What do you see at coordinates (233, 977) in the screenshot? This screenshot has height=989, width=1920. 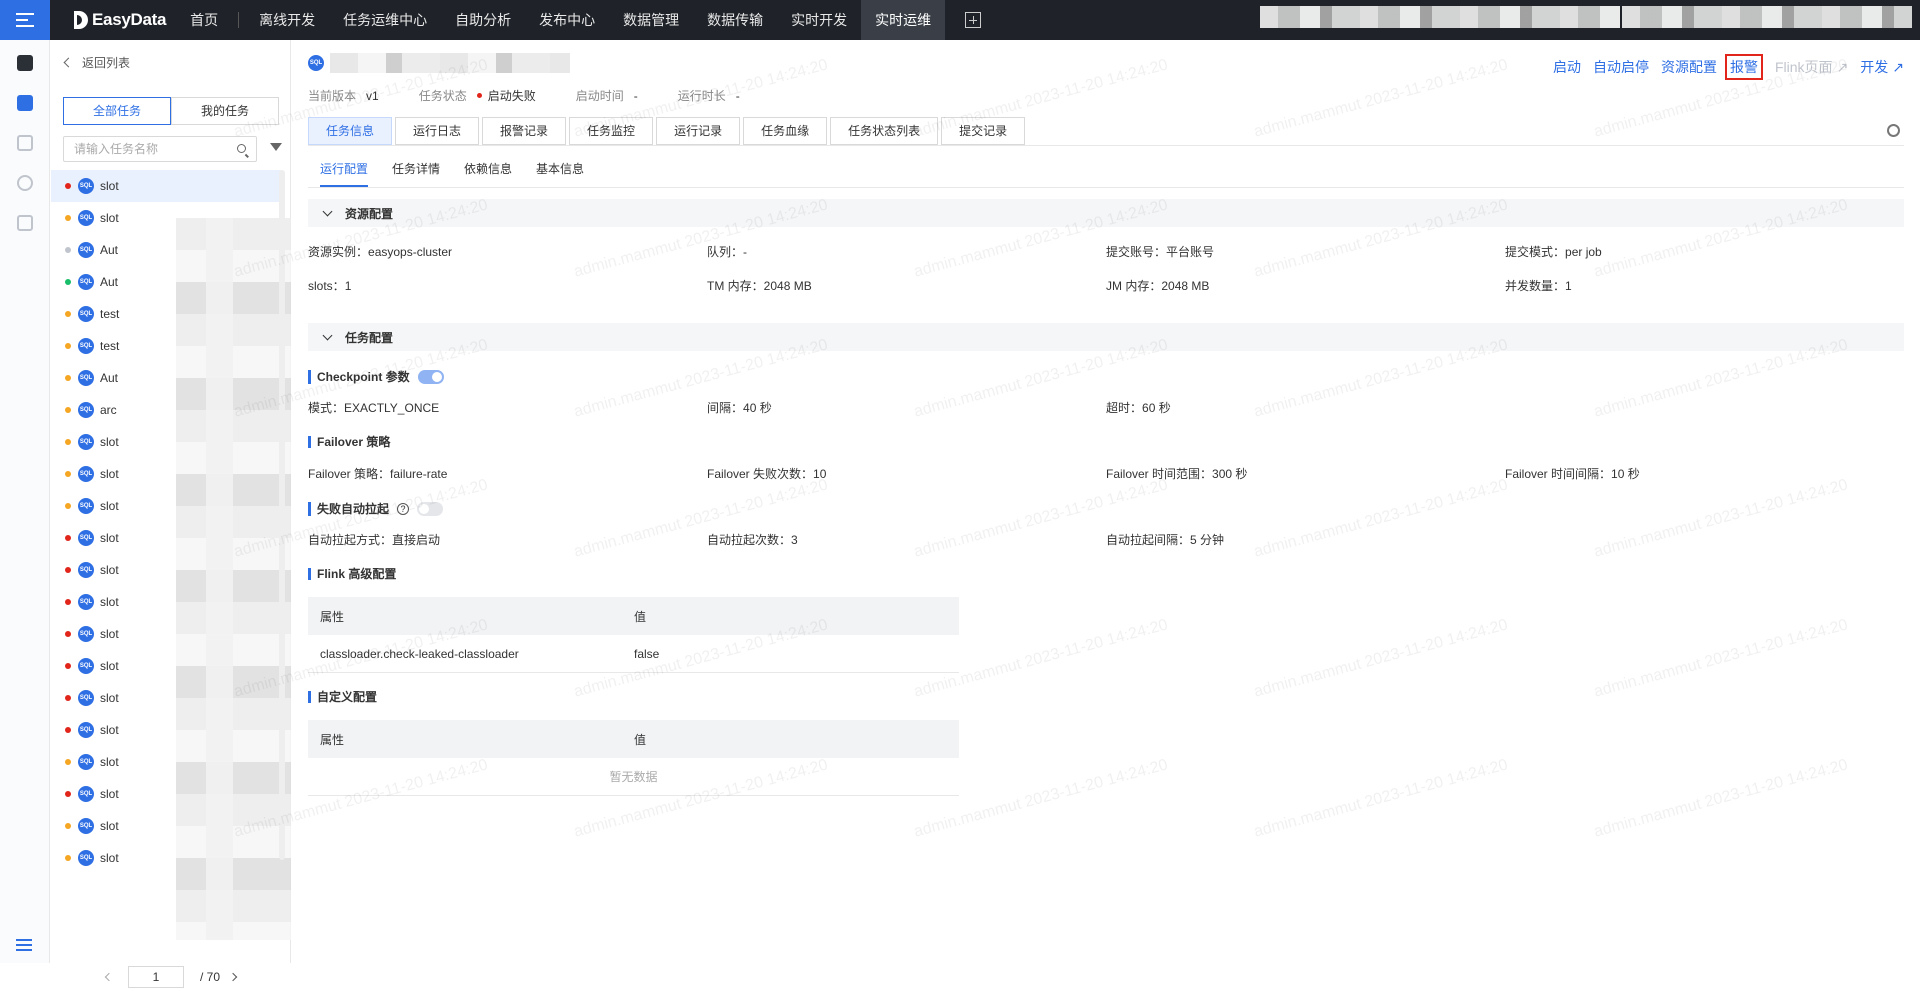 I see `next-page-icon` at bounding box center [233, 977].